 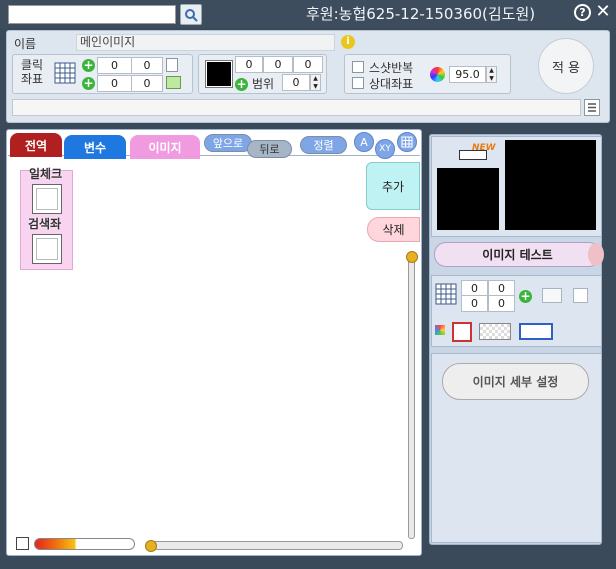 I want to click on range-label: 범위, so click(x=263, y=84).